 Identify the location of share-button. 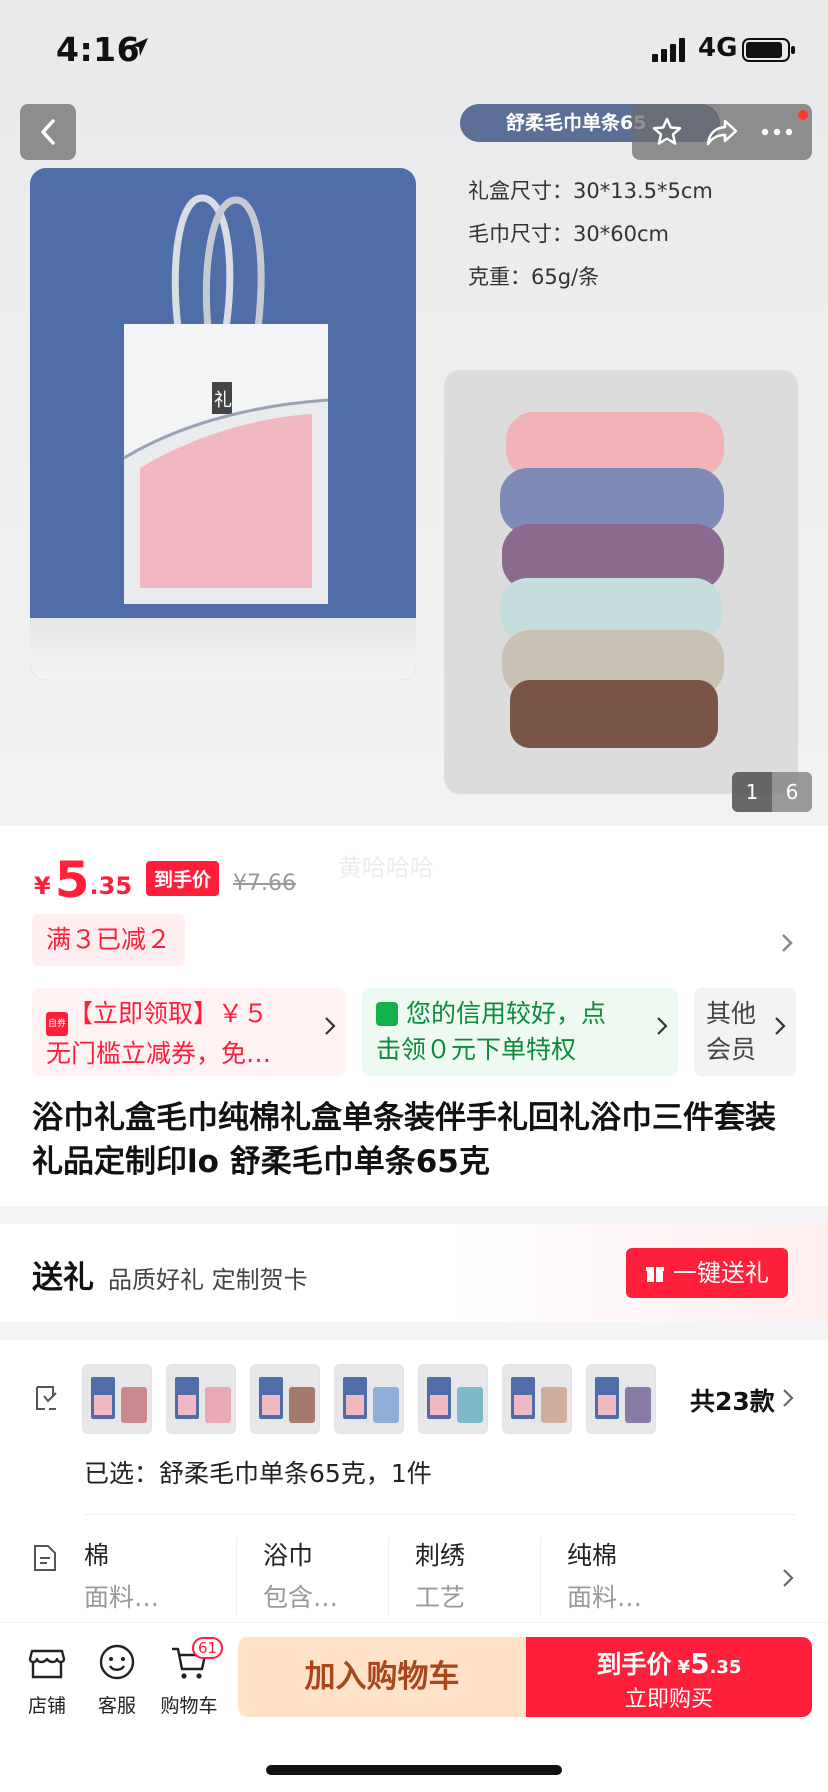
(722, 132).